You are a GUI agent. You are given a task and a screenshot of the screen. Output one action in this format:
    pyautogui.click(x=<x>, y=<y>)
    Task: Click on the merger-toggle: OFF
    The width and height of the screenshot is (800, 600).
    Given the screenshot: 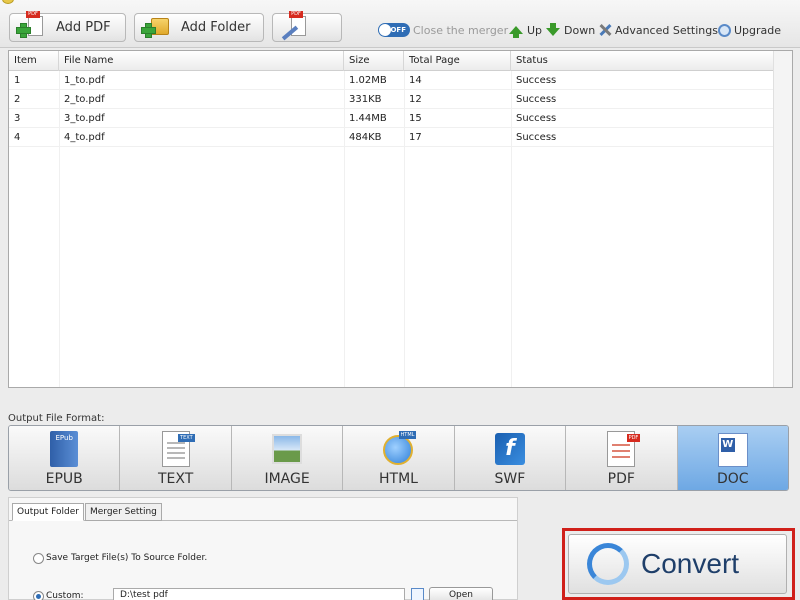 What is the action you would take?
    pyautogui.click(x=394, y=30)
    